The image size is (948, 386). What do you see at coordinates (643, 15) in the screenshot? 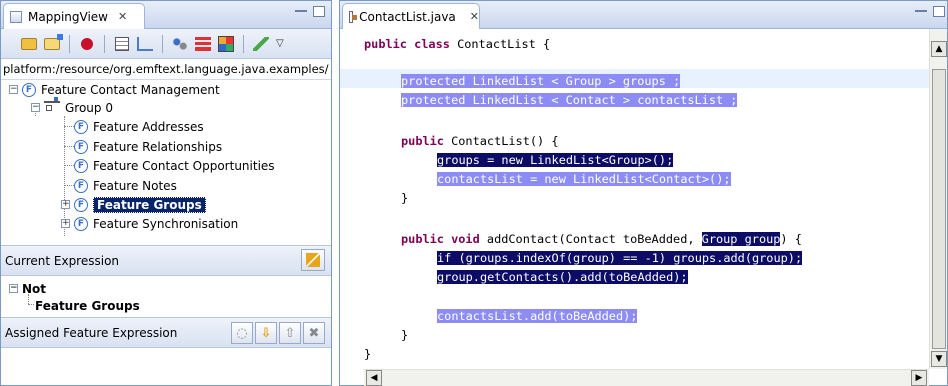
I see `editor-tab-bar: ContactList.java ✕` at bounding box center [643, 15].